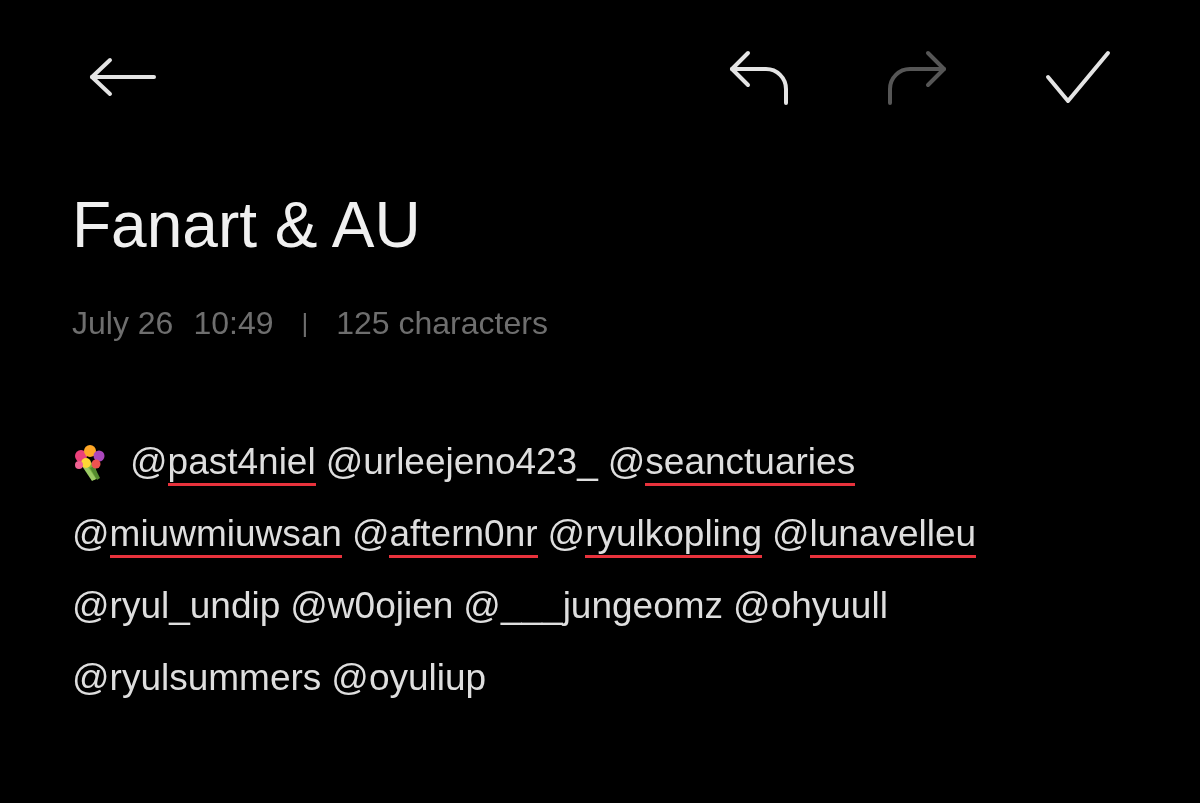  I want to click on mention-text: @ryulsummers, so click(197, 678).